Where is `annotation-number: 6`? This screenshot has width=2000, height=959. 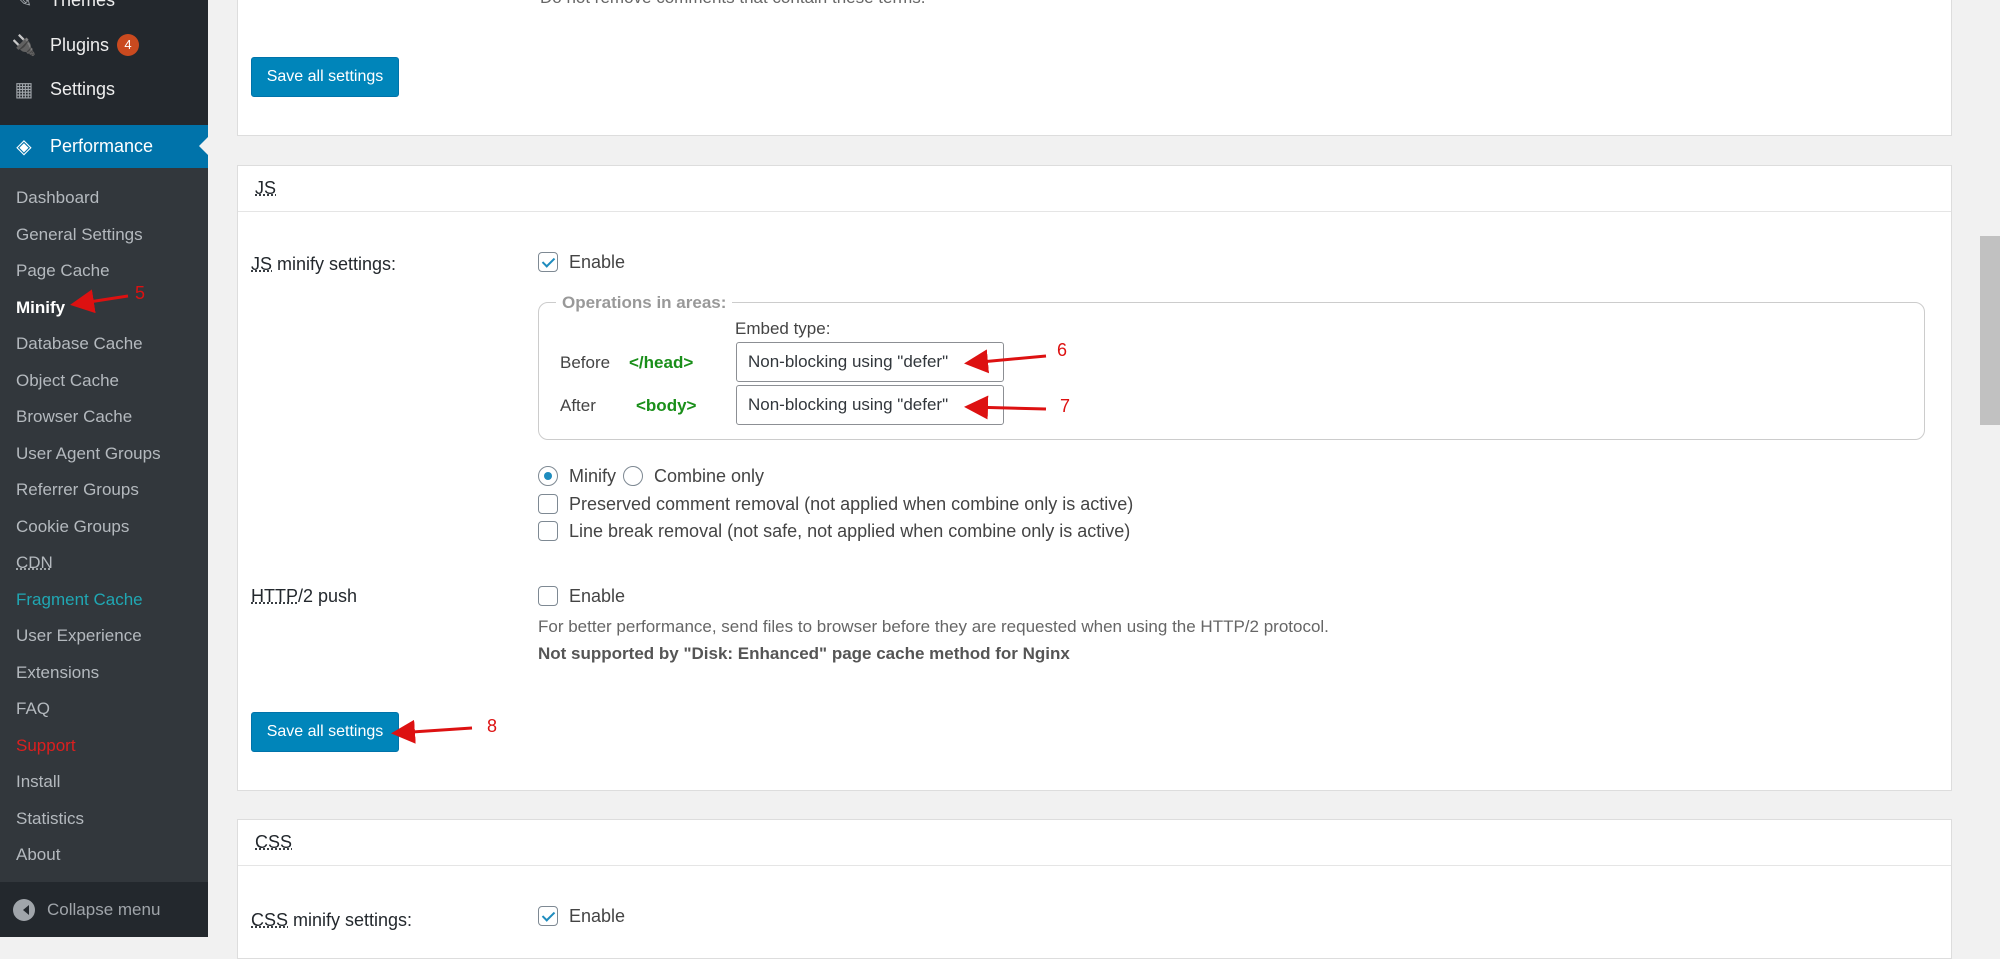
annotation-number: 6 is located at coordinates (1062, 350).